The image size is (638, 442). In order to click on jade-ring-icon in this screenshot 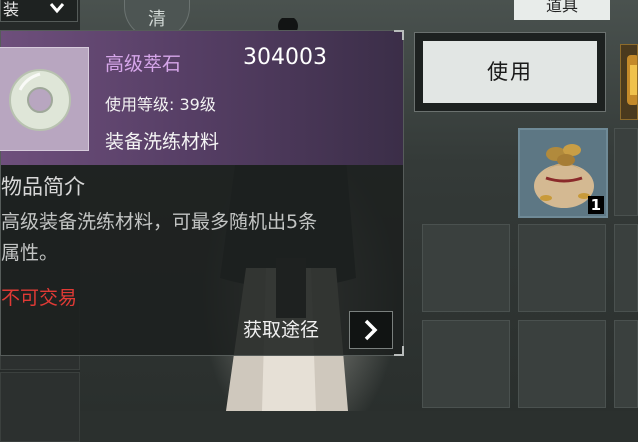, I will do `click(42, 102)`.